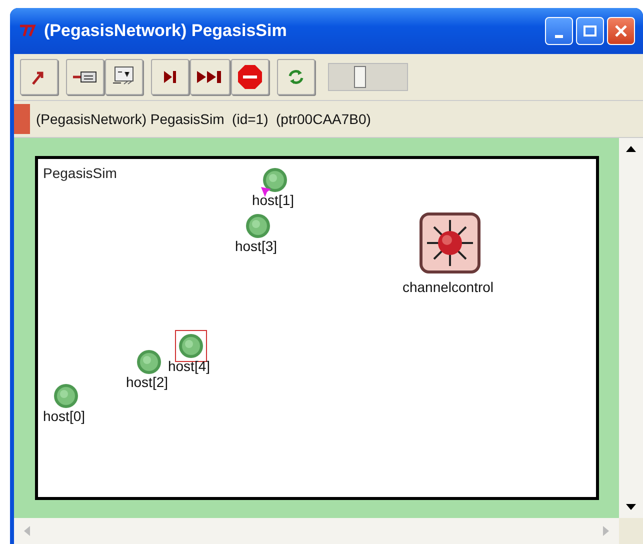 This screenshot has height=544, width=643. I want to click on color-swatch, so click(22, 119).